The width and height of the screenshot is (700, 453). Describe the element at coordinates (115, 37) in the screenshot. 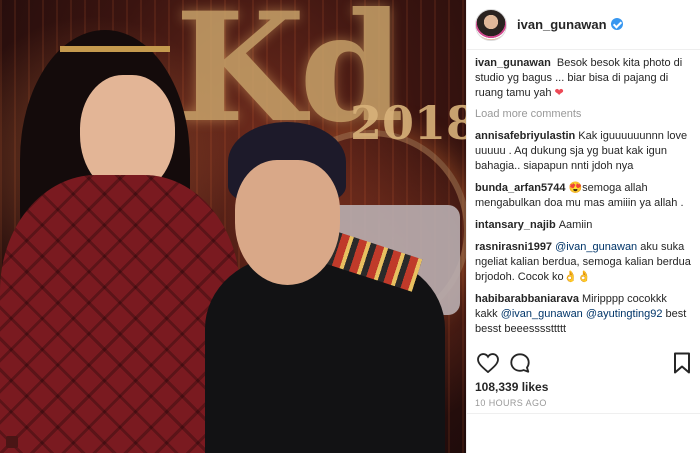

I see `crown-shape` at that location.